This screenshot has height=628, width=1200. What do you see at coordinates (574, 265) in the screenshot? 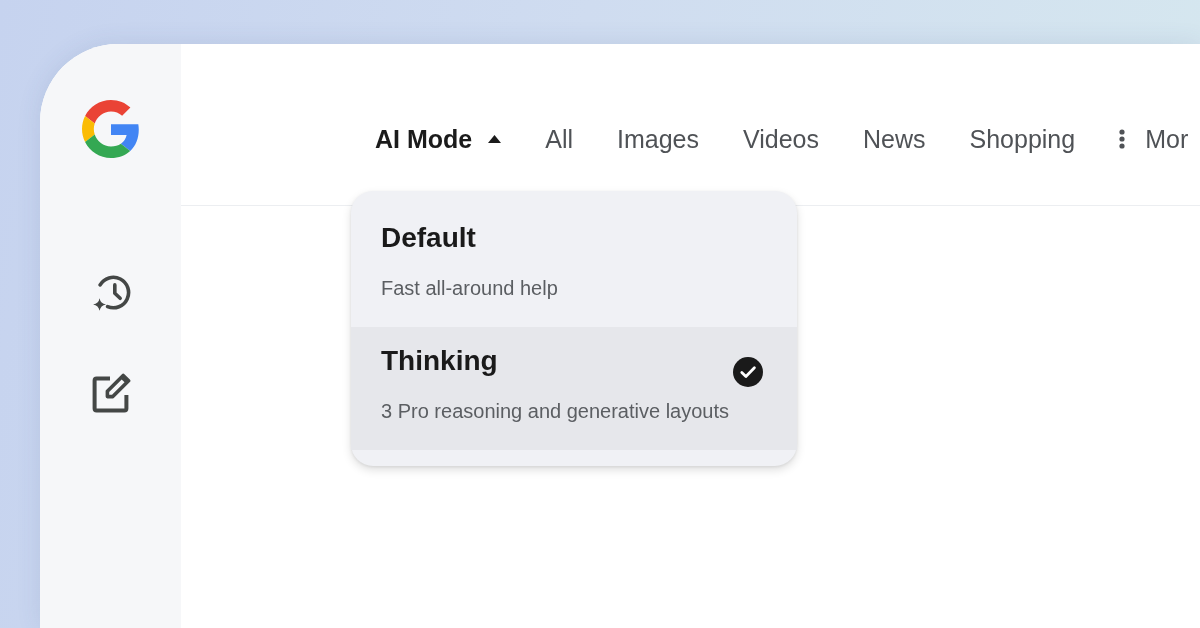
I see `mode-option: Default Fast all-around help` at bounding box center [574, 265].